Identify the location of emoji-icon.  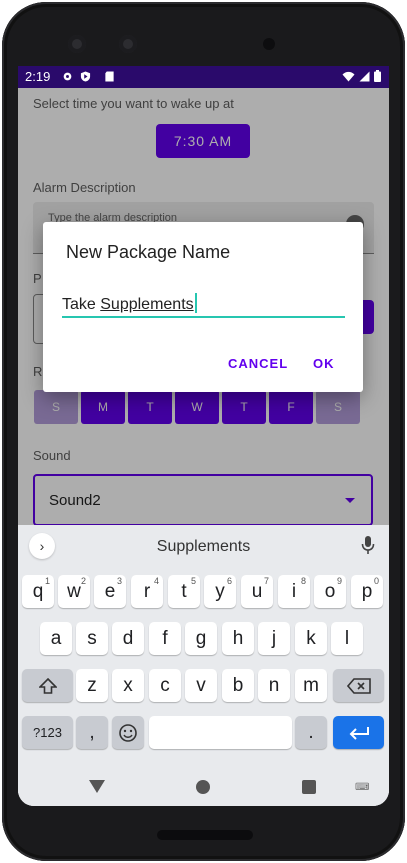
(128, 732).